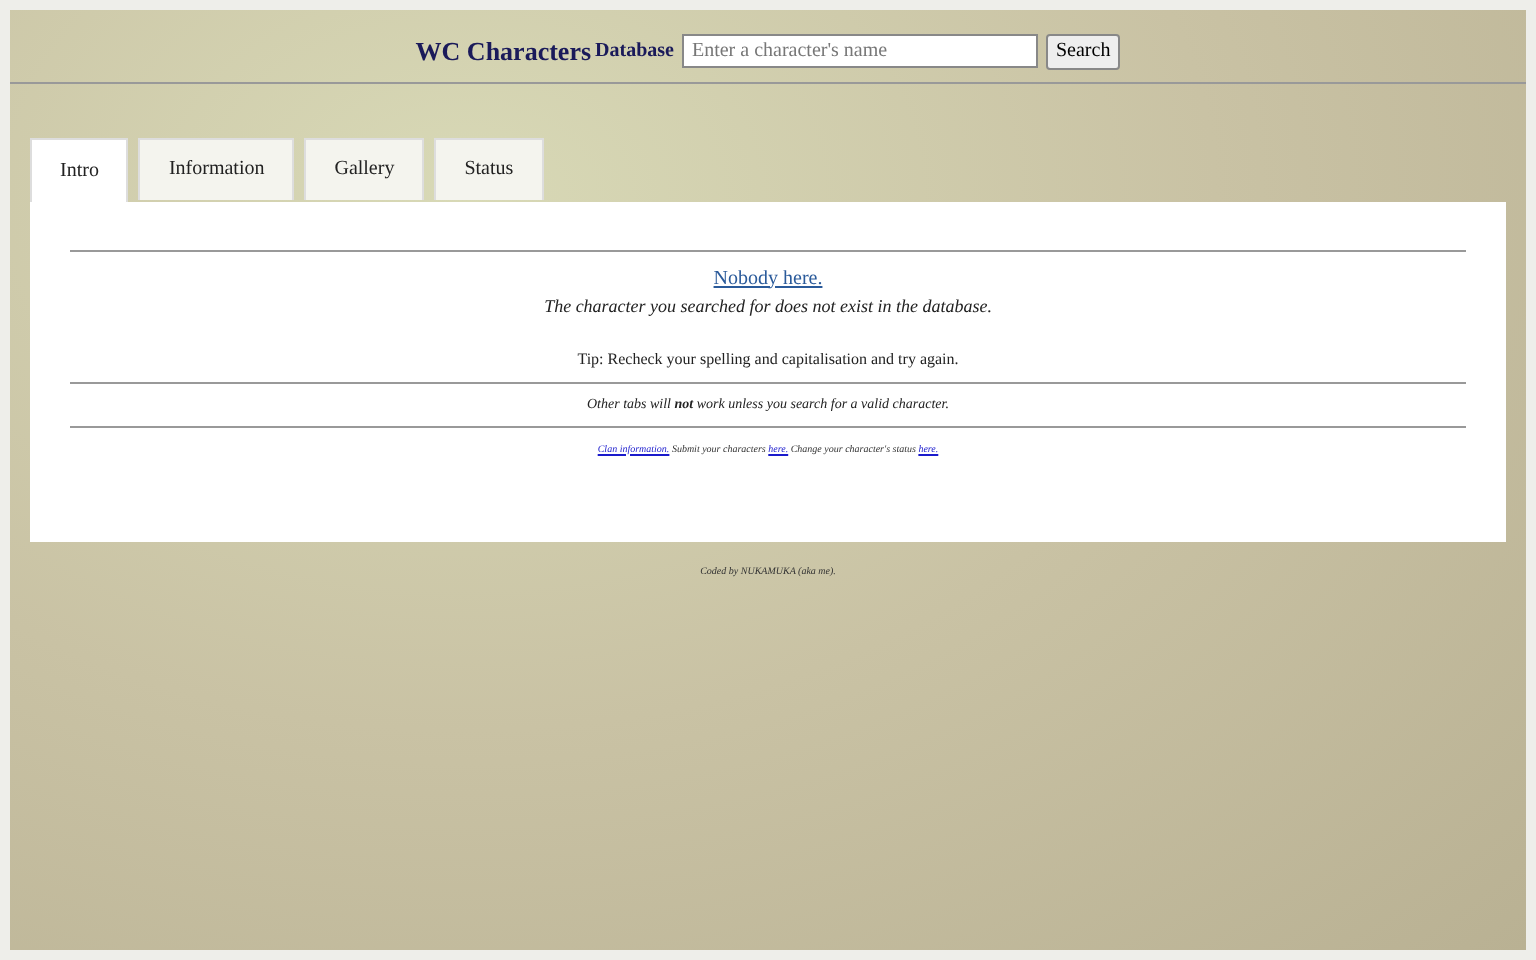 The width and height of the screenshot is (1536, 960). Describe the element at coordinates (768, 360) in the screenshot. I see `tip-text: Tip: Recheck your spelling and capitalisation and try again.` at that location.